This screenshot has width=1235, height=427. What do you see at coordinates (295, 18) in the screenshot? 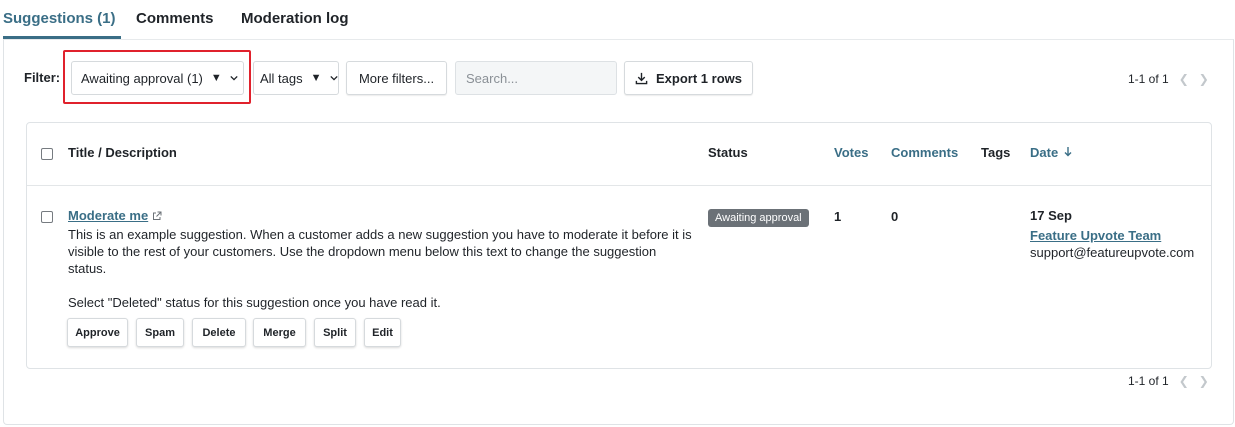
I see `tab-moderation-log: Moderation log` at bounding box center [295, 18].